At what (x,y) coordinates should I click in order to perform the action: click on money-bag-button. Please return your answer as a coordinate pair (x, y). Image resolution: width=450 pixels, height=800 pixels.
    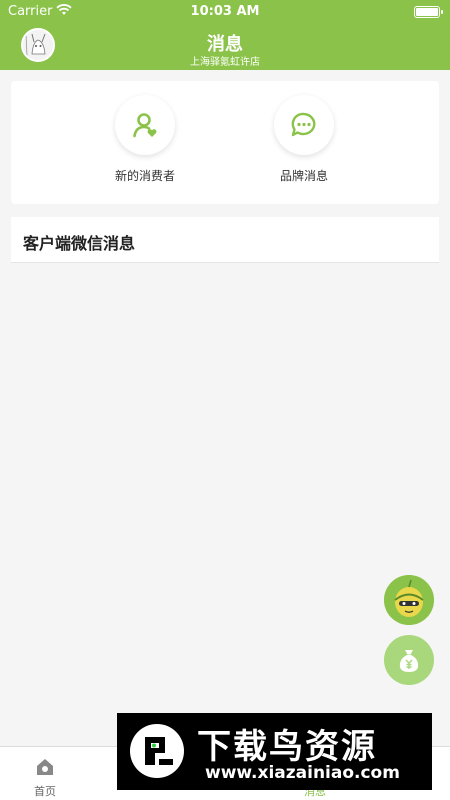
    Looking at the image, I should click on (409, 660).